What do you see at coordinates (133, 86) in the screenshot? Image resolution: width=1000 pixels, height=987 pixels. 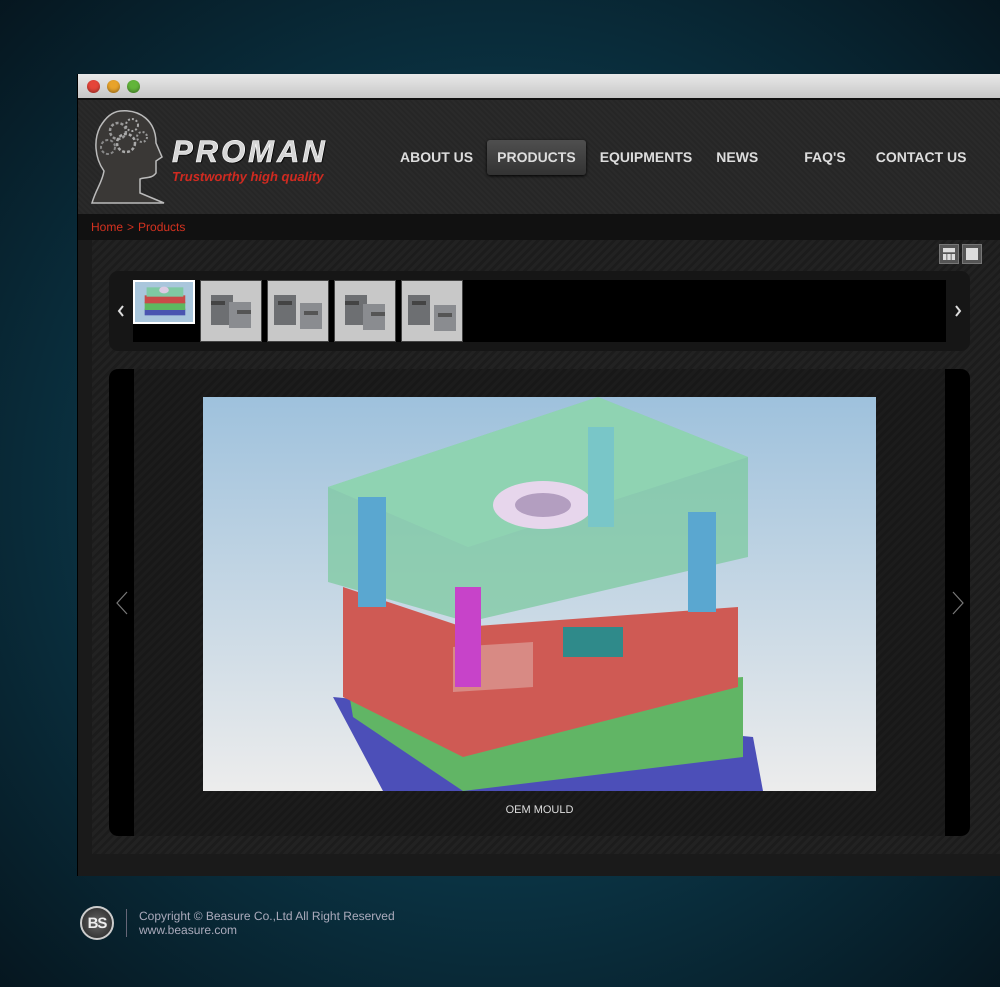 I see `window-zoom-button` at bounding box center [133, 86].